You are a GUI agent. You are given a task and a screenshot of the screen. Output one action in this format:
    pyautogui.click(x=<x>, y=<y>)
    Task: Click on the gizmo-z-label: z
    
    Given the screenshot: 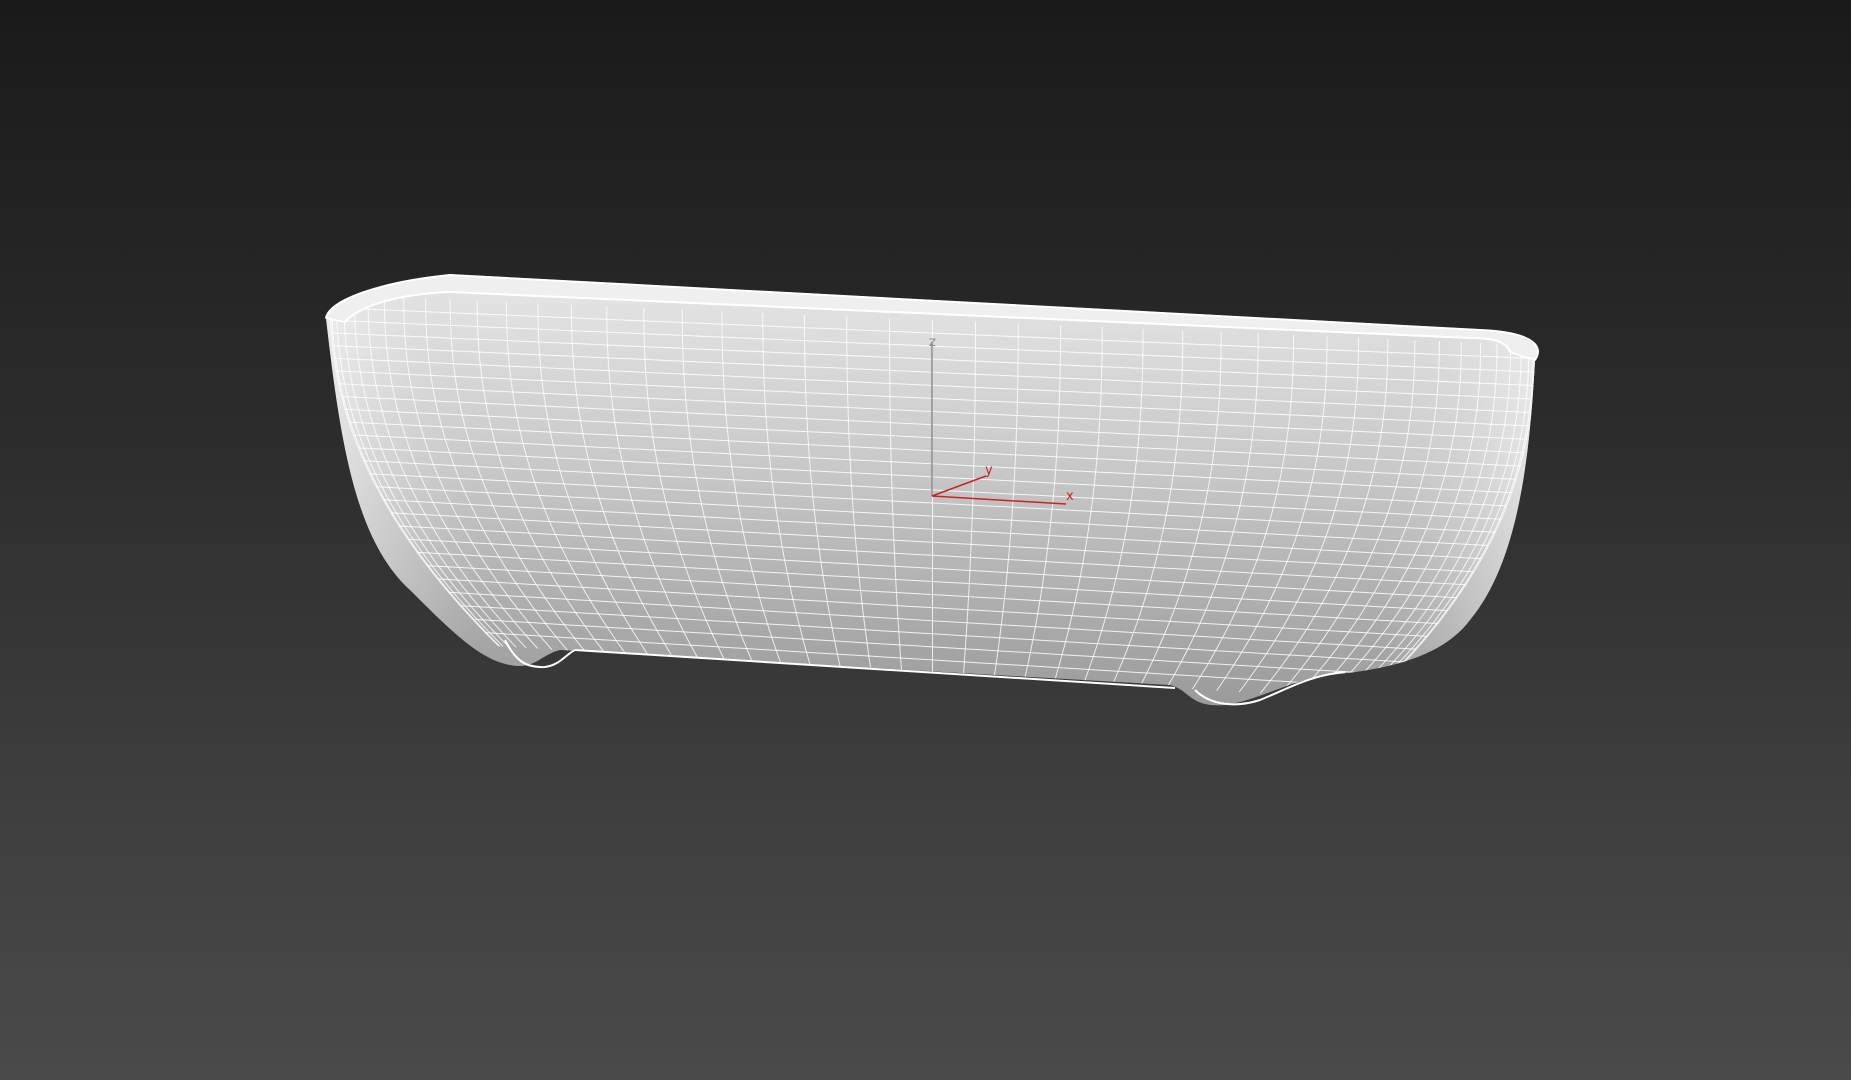 What is the action you would take?
    pyautogui.click(x=932, y=342)
    